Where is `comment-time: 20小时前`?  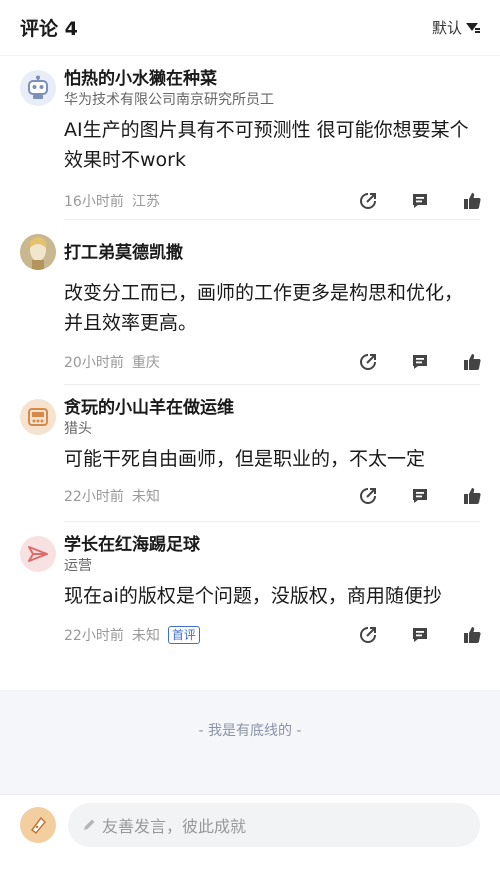
comment-time: 20小时前 is located at coordinates (94, 363).